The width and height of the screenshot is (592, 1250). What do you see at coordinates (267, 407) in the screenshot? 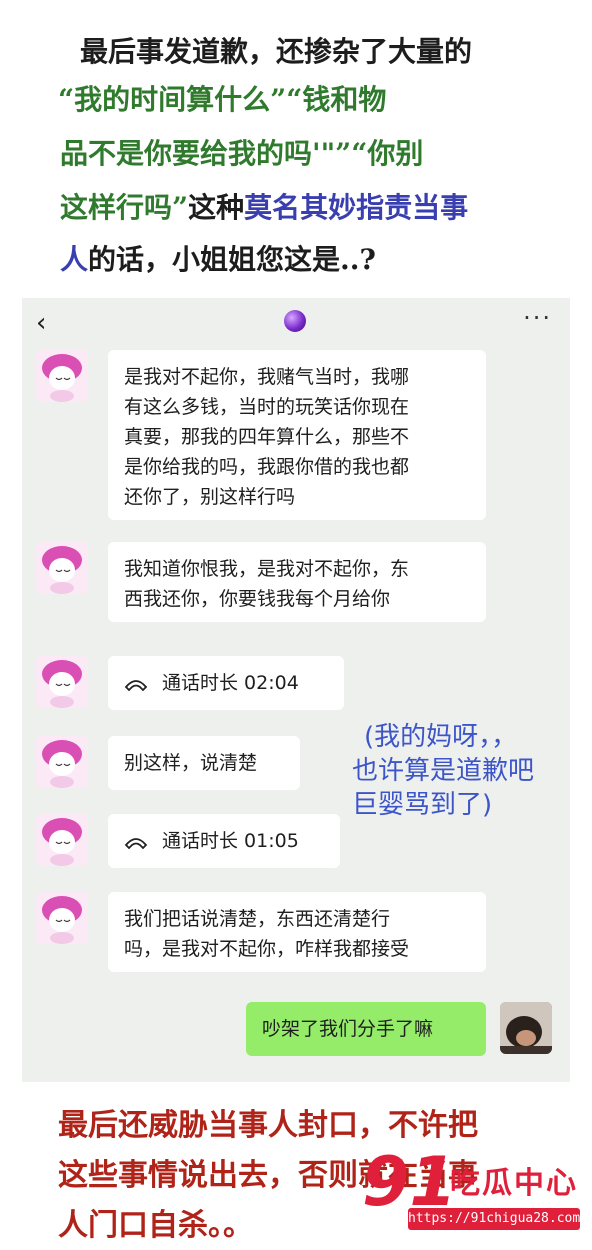
I see `message-line: 有这么多钱，当时的玩笑话你现在` at bounding box center [267, 407].